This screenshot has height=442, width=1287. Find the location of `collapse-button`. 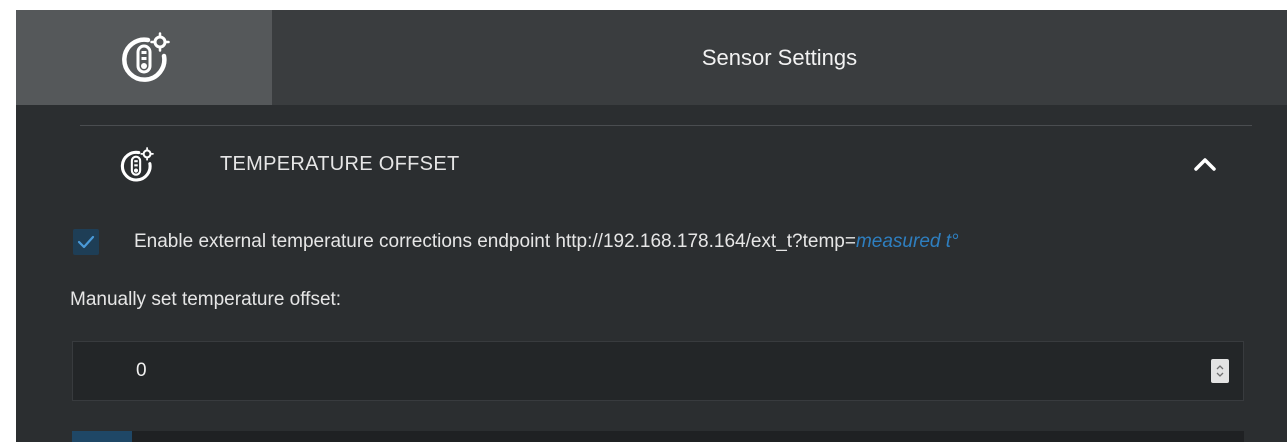

collapse-button is located at coordinates (1205, 164).